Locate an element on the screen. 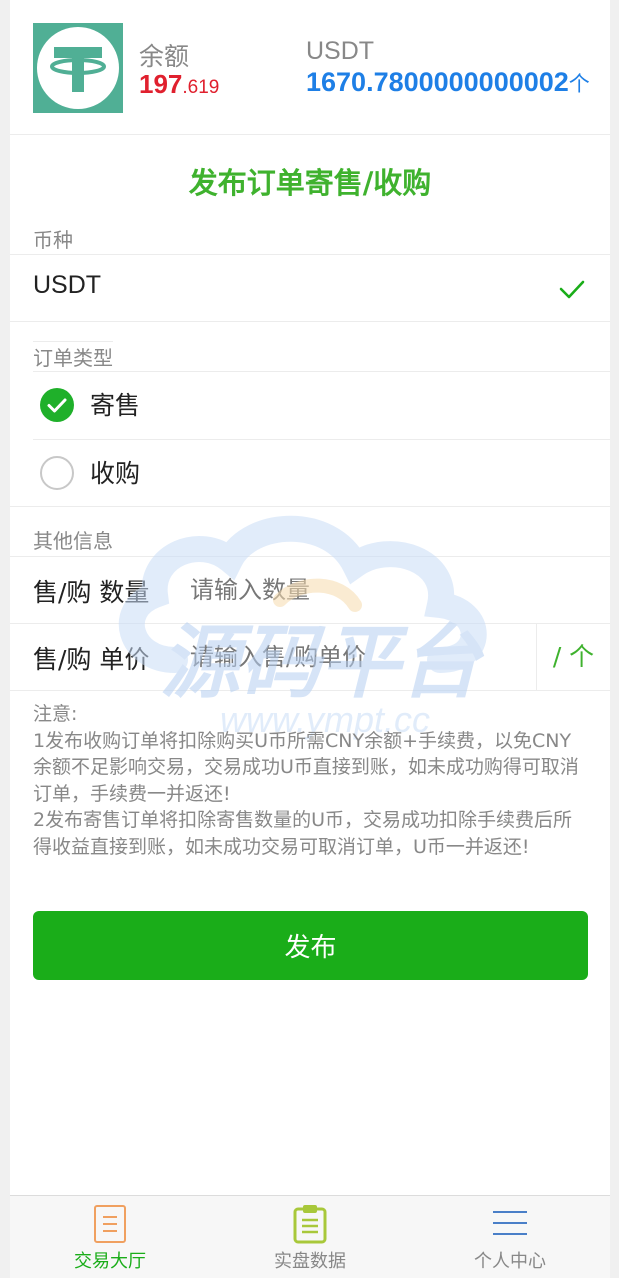  usdt-amount: 1670.7800000000002个 is located at coordinates (448, 82).